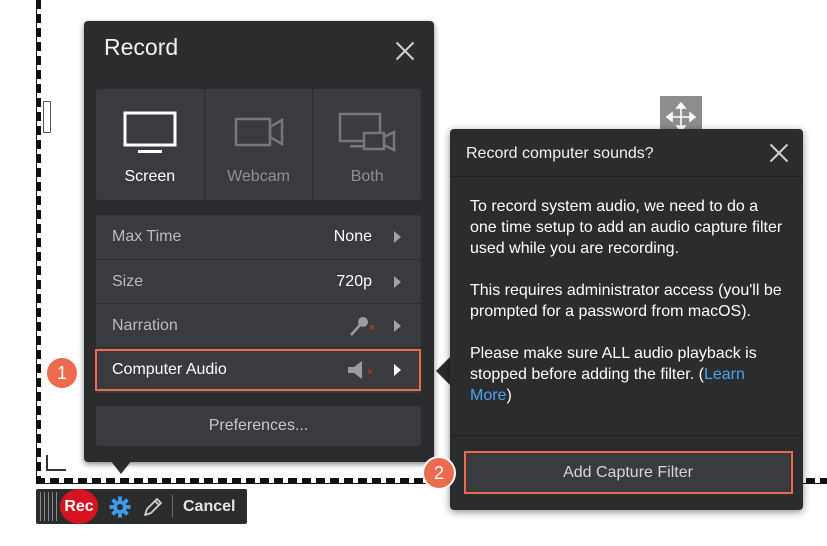 Image resolution: width=827 pixels, height=546 pixels. Describe the element at coordinates (628, 472) in the screenshot. I see `add-capture-filter-highlight` at that location.